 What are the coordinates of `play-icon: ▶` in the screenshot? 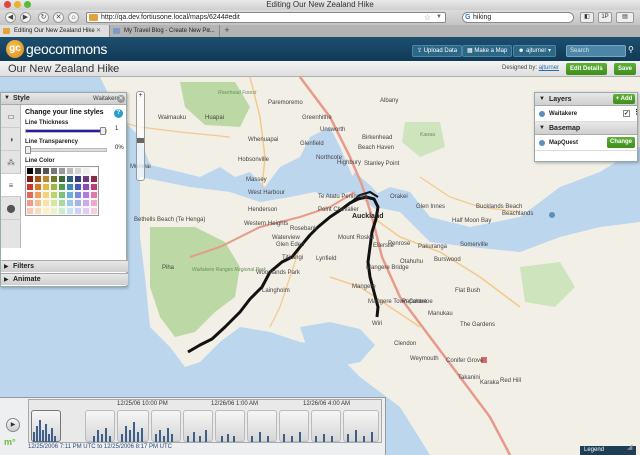 It's located at (13, 425).